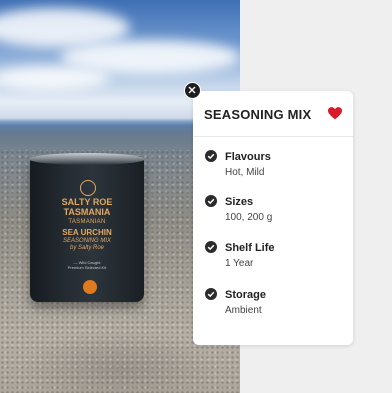 This screenshot has height=393, width=392. Describe the element at coordinates (86, 241) in the screenshot. I see `tin-script-line1: SEASONING MIX` at that location.